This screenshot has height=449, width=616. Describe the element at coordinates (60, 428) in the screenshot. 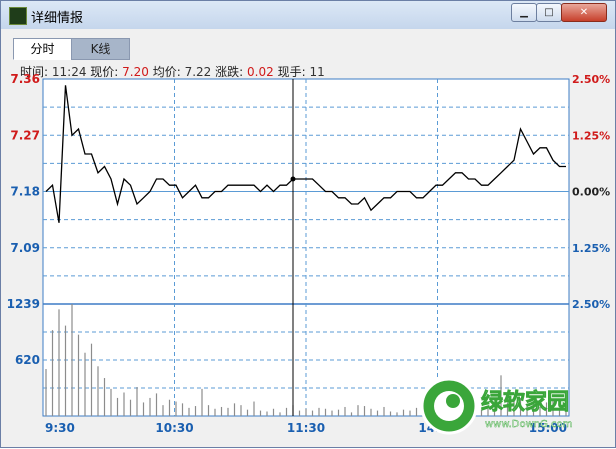

I see `x-tick-label: 9:30` at that location.